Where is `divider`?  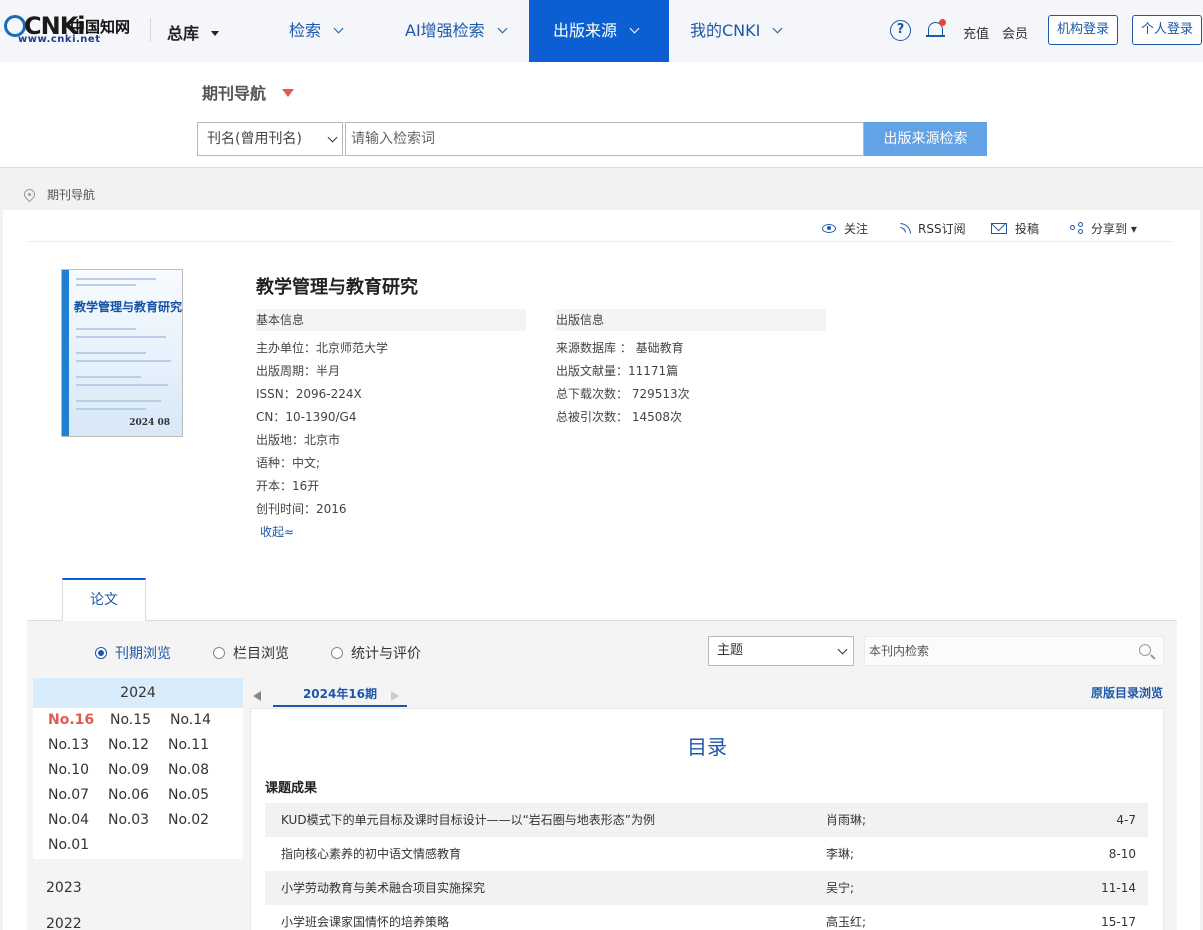 divider is located at coordinates (600, 241).